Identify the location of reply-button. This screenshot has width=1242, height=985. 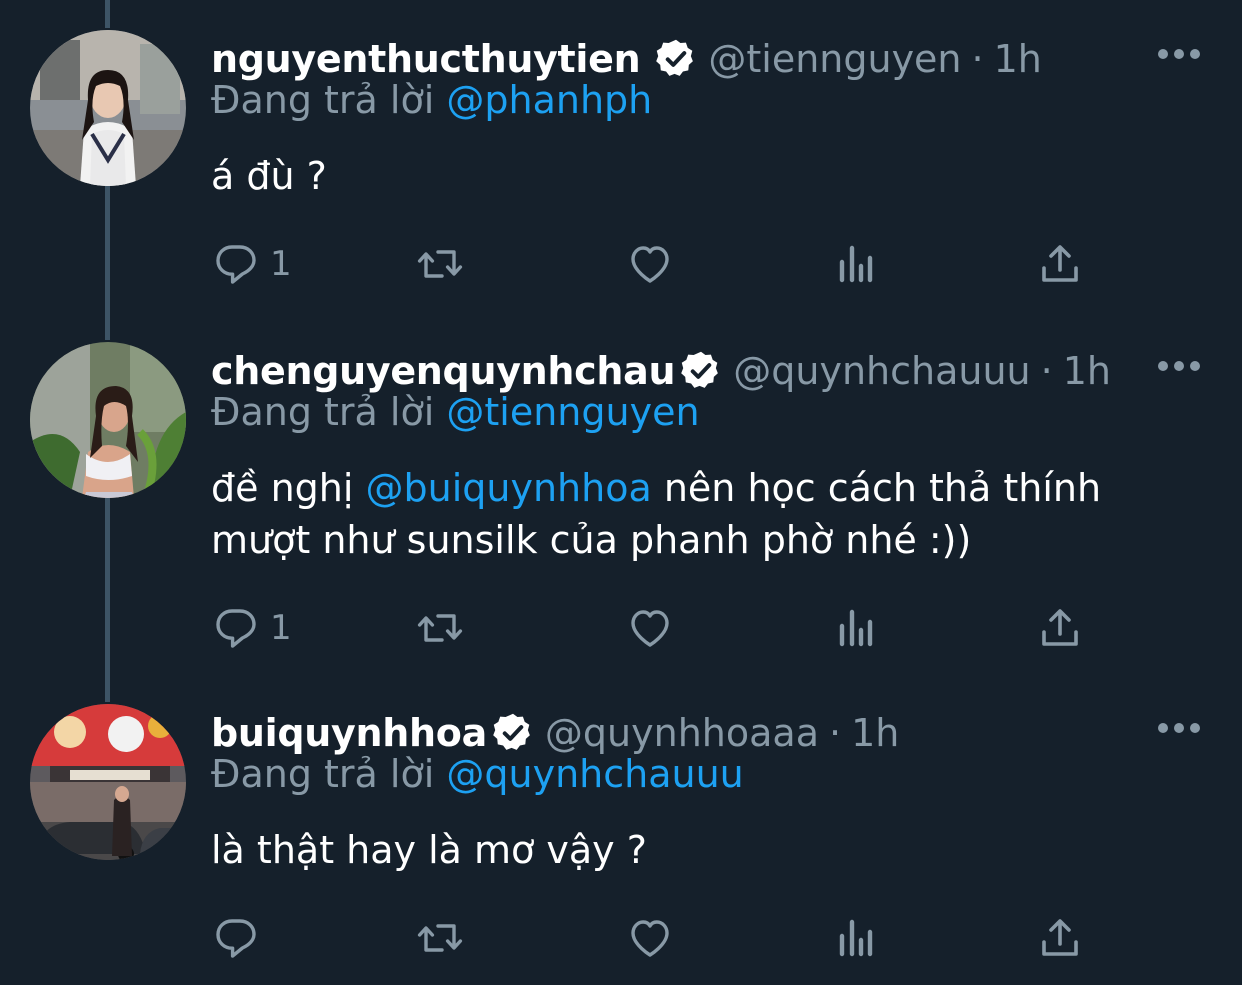
(241, 938).